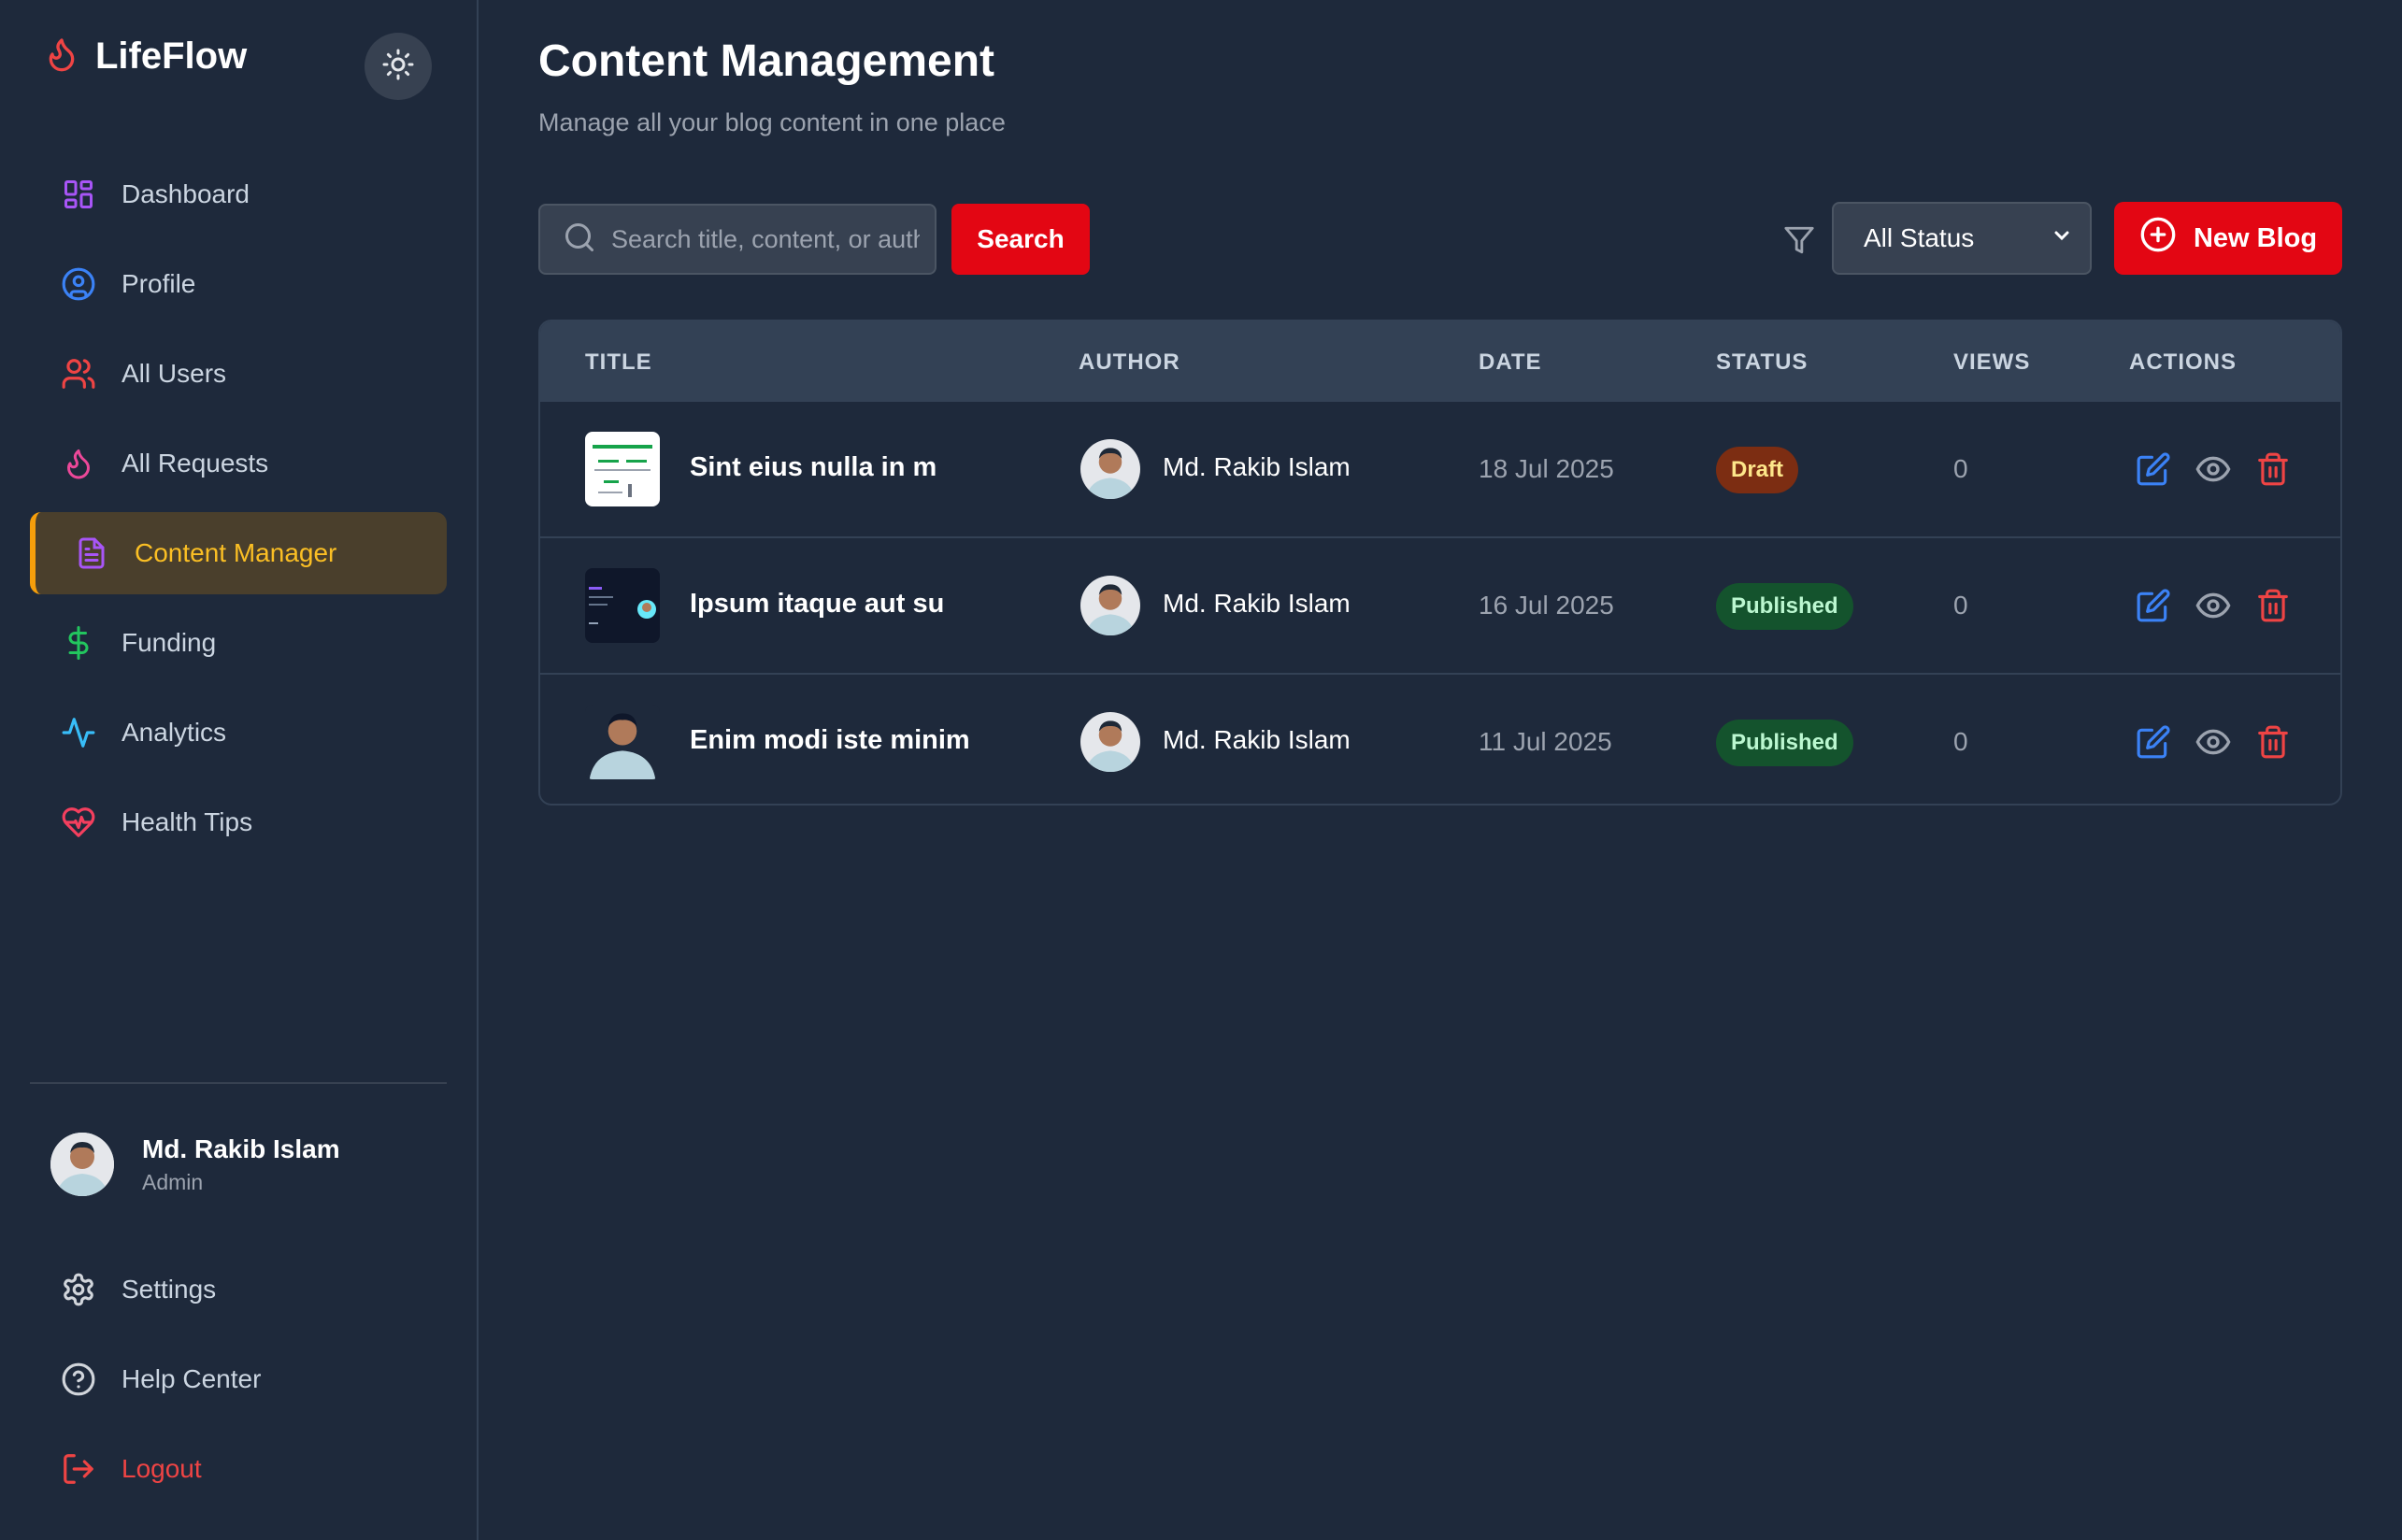 This screenshot has height=1540, width=2402. Describe the element at coordinates (767, 61) in the screenshot. I see `page-title: Content Management` at that location.